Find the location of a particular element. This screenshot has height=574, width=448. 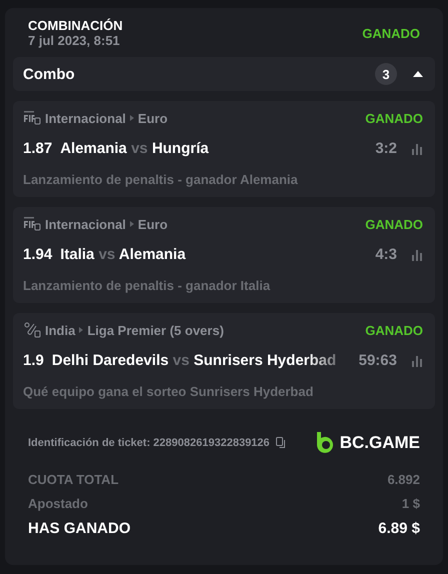

match-teams: Delhi Daredevils vs Sunrisers Hyderbad is located at coordinates (195, 360).